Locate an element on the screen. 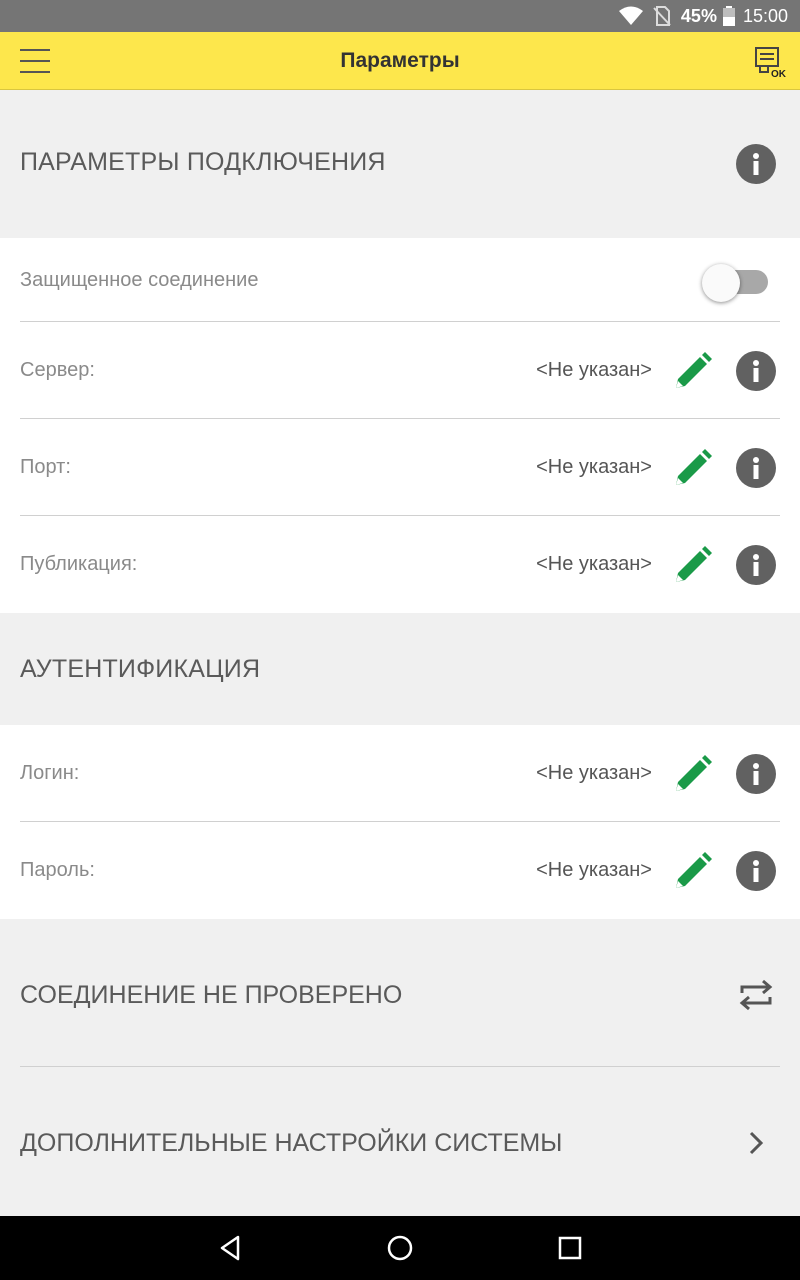  status-bar: 45% 15:00 is located at coordinates (400, 16).